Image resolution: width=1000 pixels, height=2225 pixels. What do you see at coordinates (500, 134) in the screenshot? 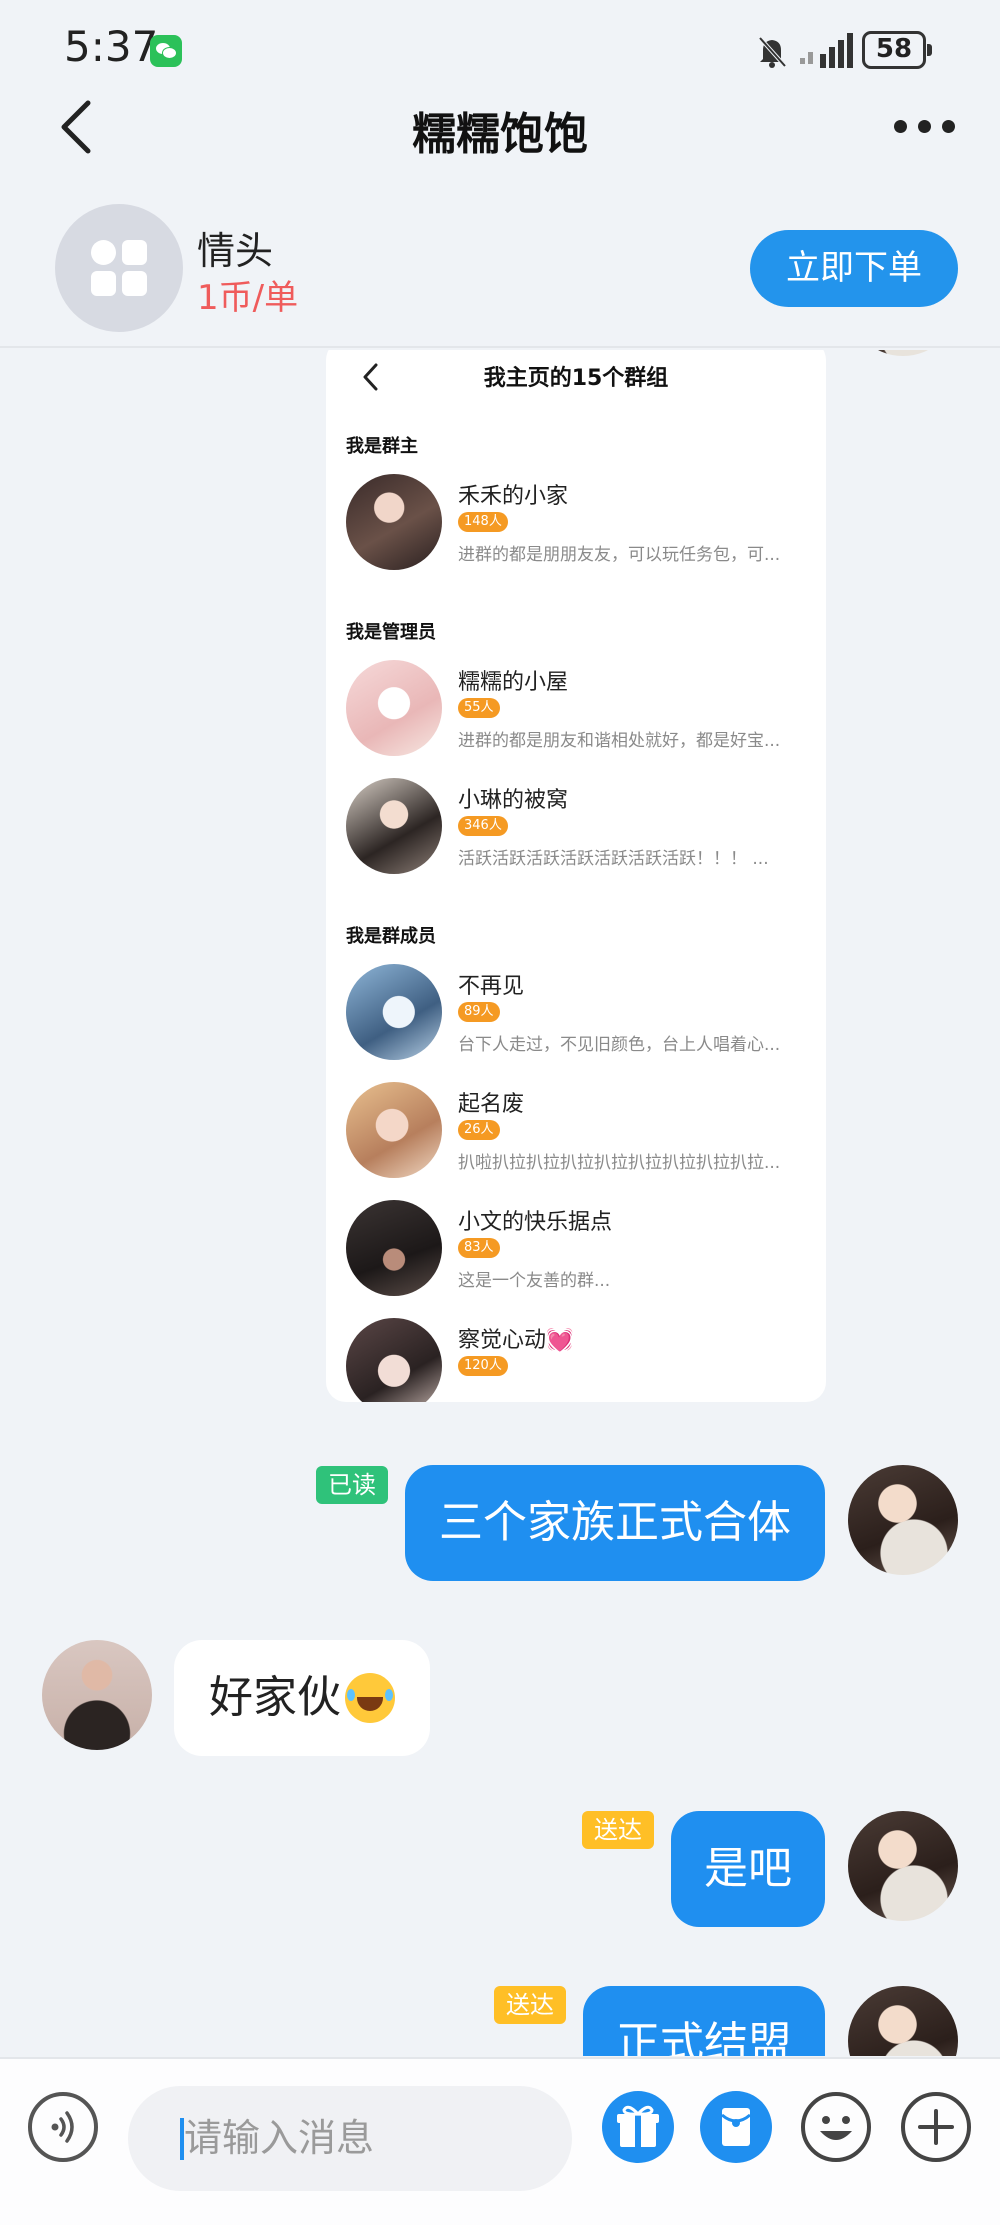
I see `chat-title: 糯糯饱饱` at bounding box center [500, 134].